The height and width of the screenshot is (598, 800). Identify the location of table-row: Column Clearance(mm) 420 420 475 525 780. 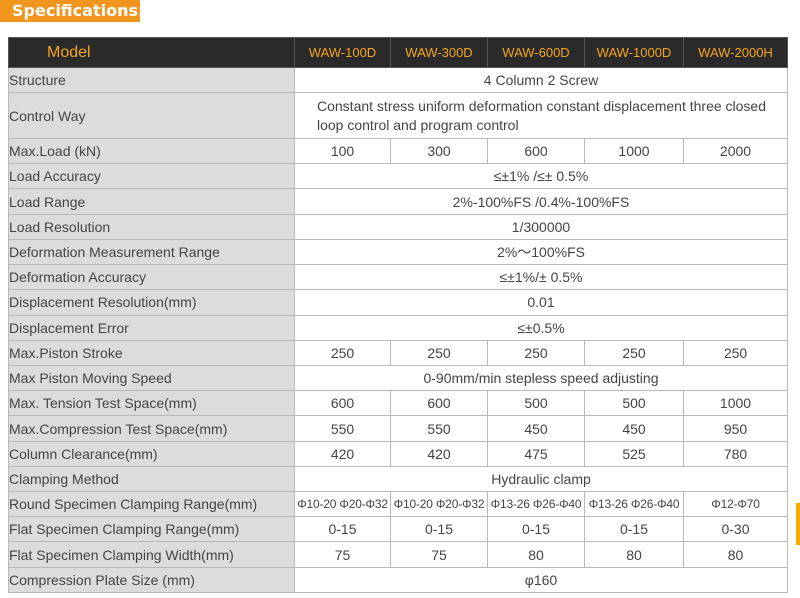
(398, 453).